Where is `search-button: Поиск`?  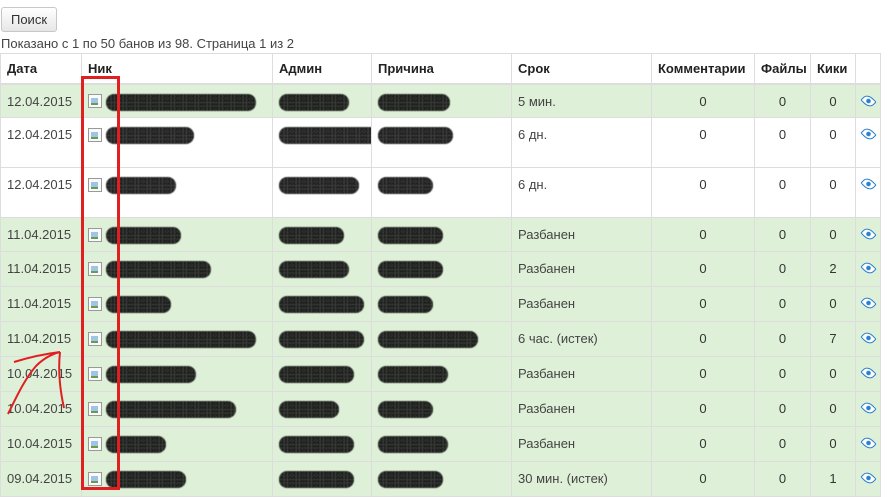 search-button: Поиск is located at coordinates (29, 19).